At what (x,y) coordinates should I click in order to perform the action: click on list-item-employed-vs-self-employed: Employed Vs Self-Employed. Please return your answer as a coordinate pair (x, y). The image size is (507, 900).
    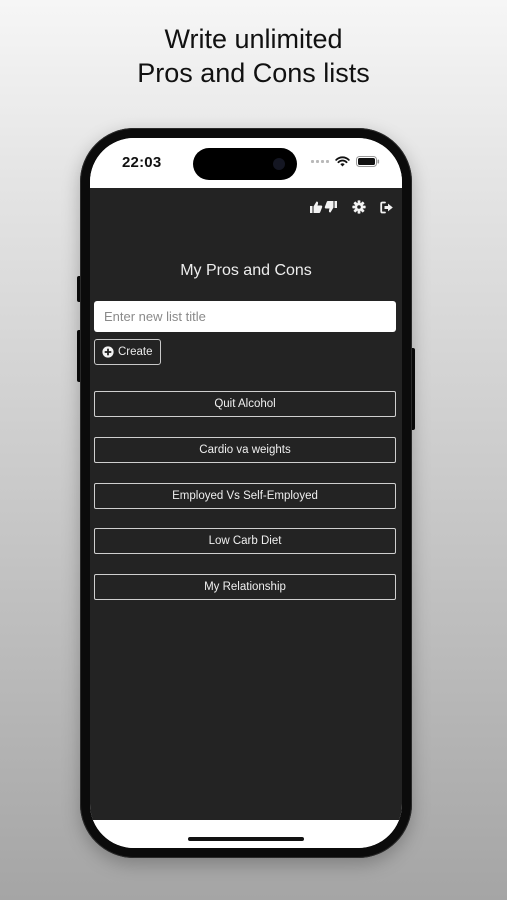
    Looking at the image, I should click on (245, 495).